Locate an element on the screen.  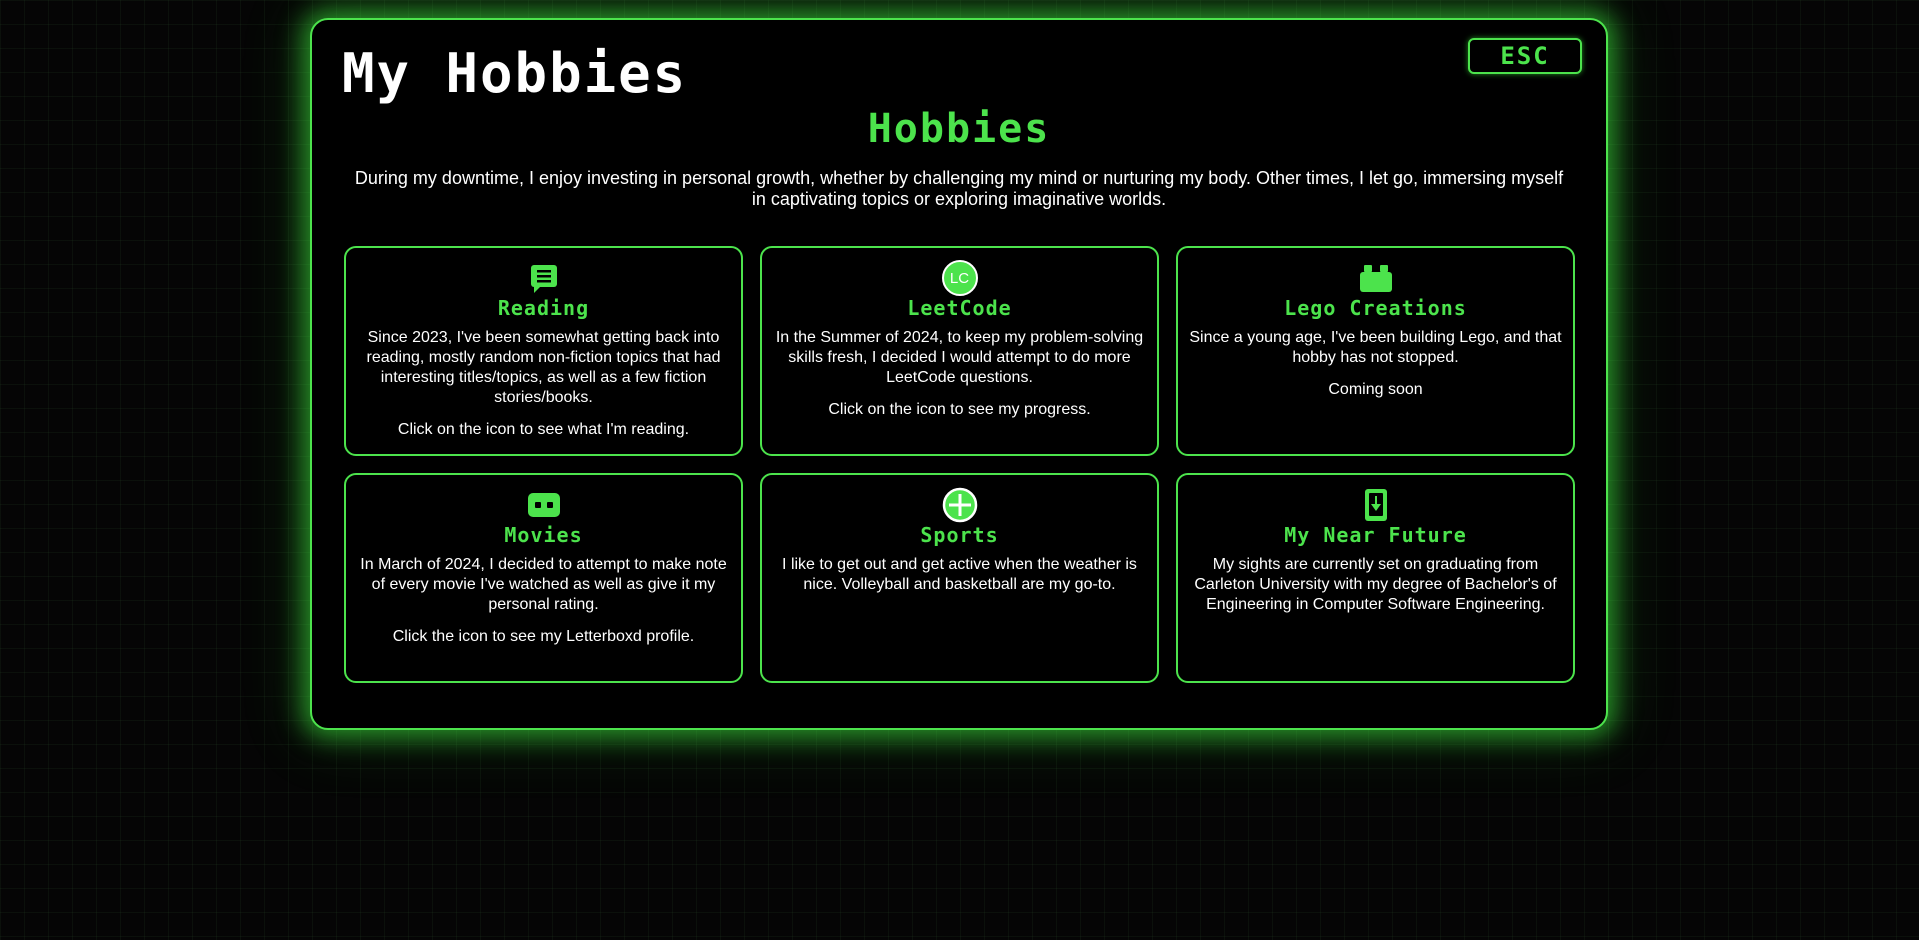
phone-download-icon is located at coordinates (1375, 505).